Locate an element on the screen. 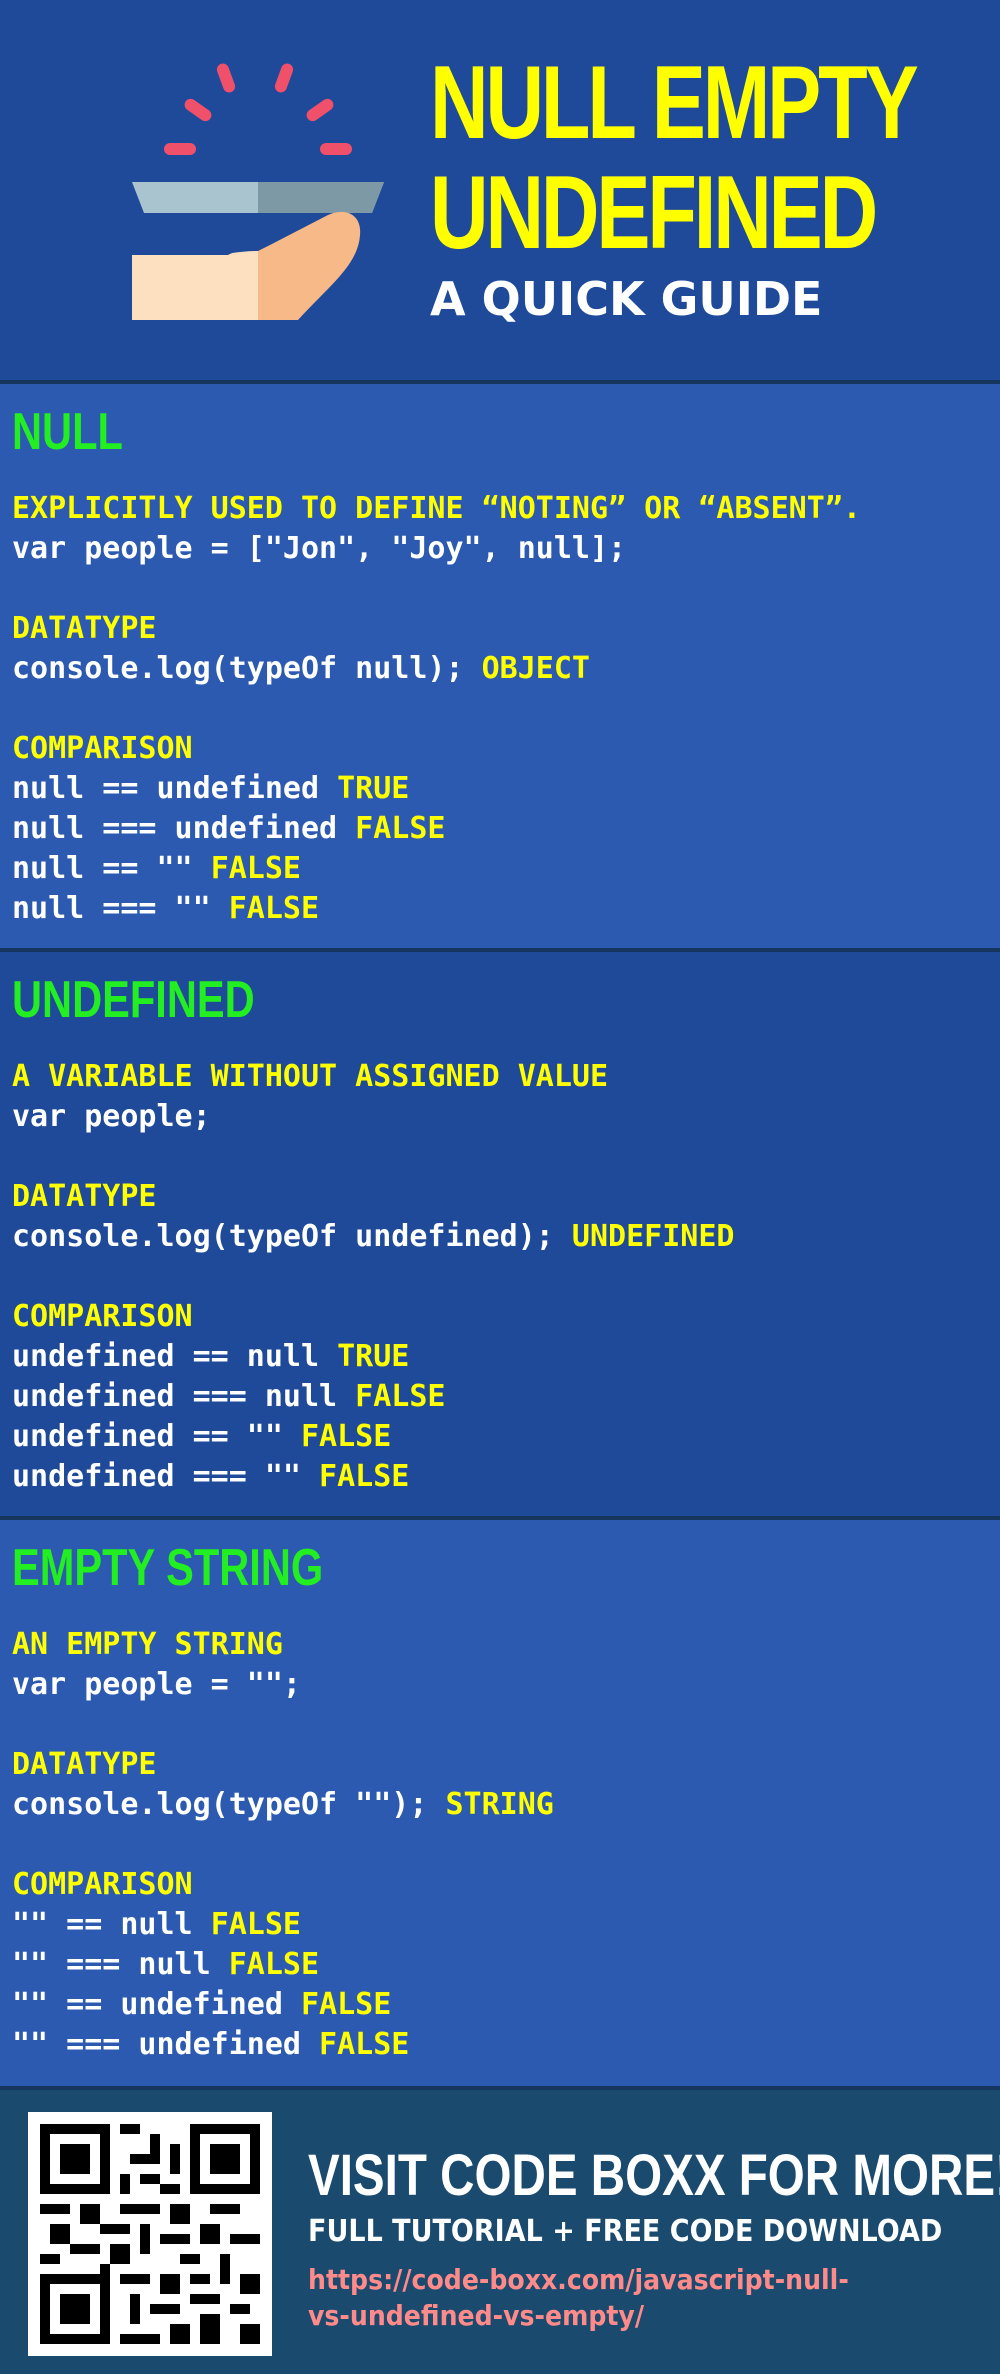 The width and height of the screenshot is (1000, 2374). comparison-row: undefined == null TRUE is located at coordinates (373, 1357).